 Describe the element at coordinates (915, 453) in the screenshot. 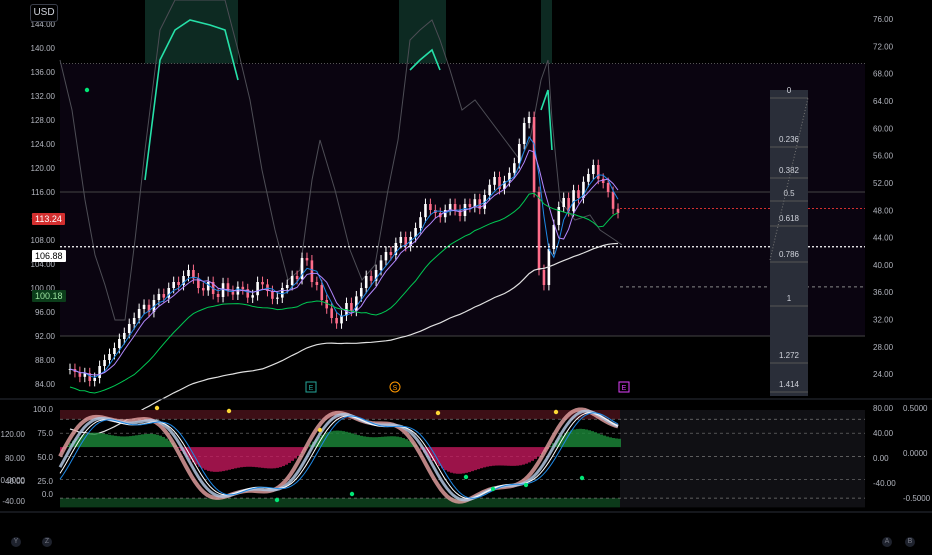

I see `osc-right2-tick-1: 0.0000` at that location.